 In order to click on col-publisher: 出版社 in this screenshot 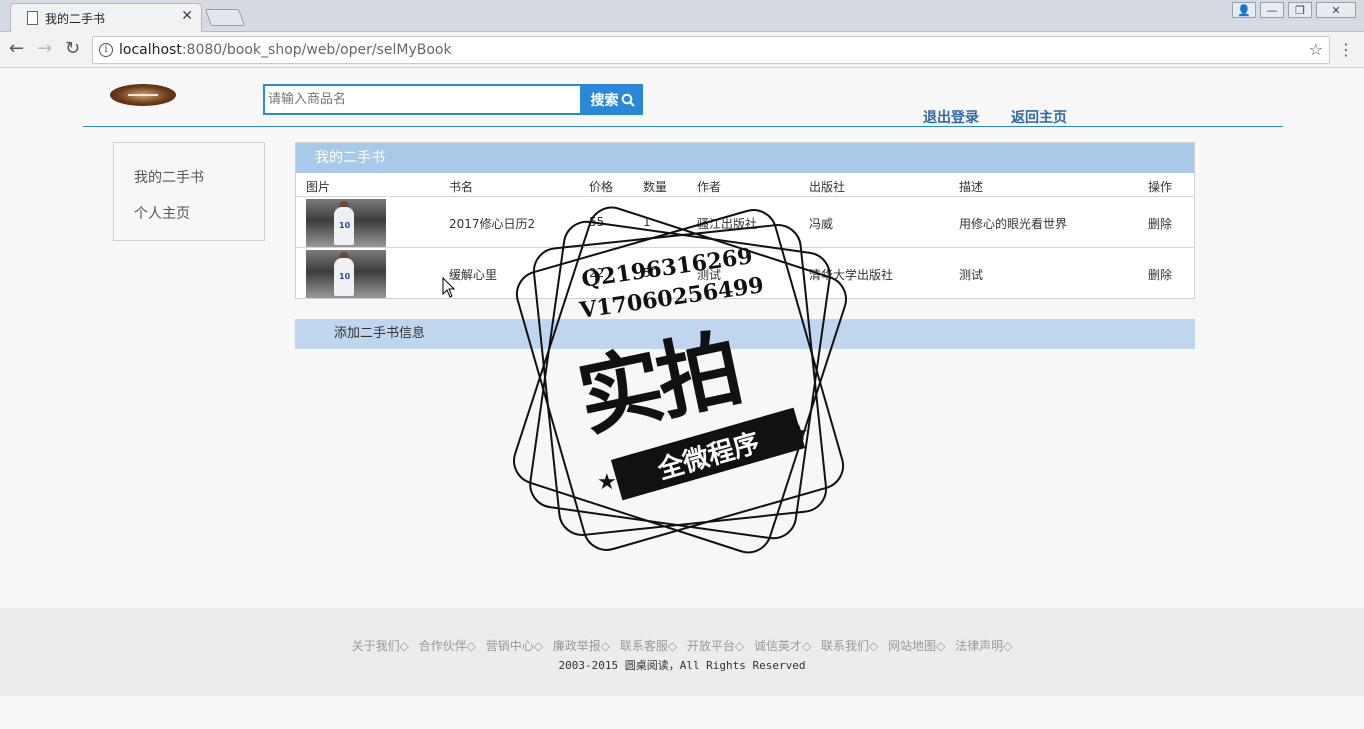, I will do `click(827, 187)`.